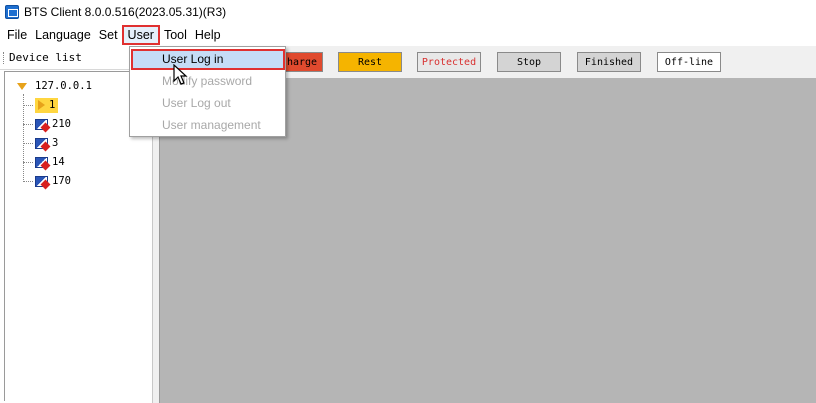 The height and width of the screenshot is (403, 816). Describe the element at coordinates (108, 35) in the screenshot. I see `menu-set: Set` at that location.